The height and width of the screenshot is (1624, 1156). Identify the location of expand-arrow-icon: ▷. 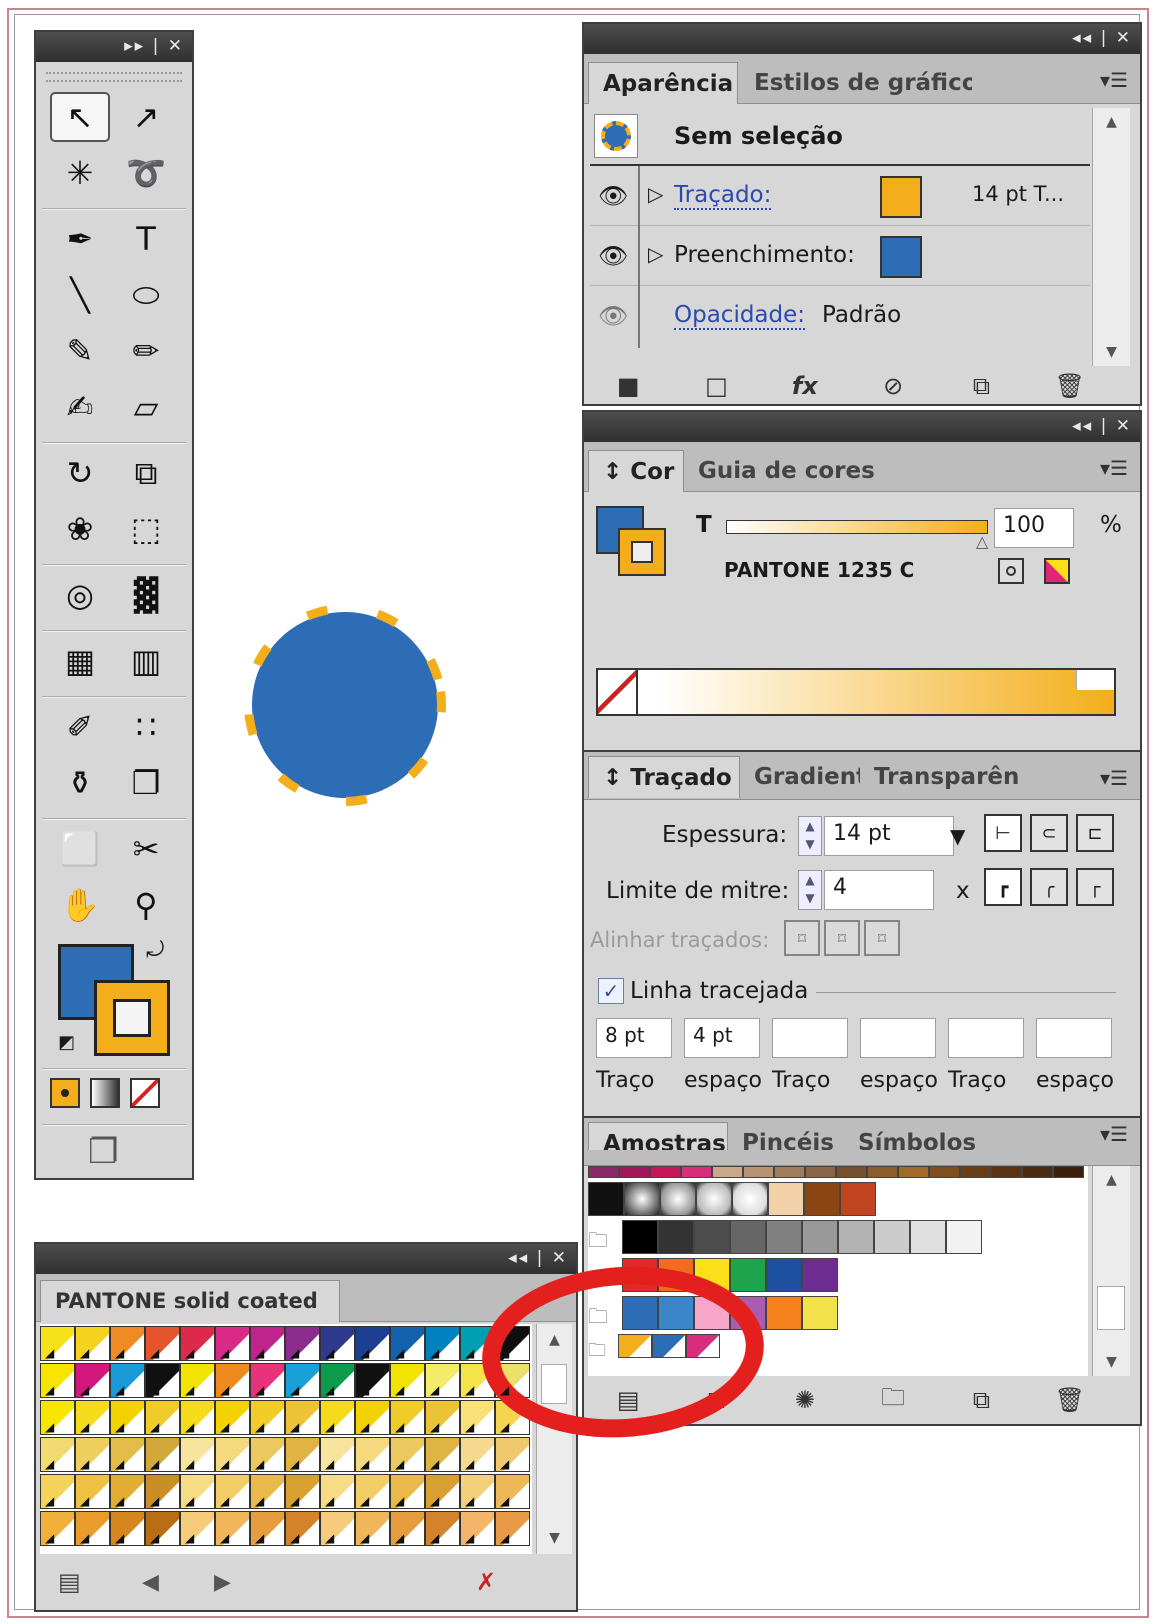
(655, 194).